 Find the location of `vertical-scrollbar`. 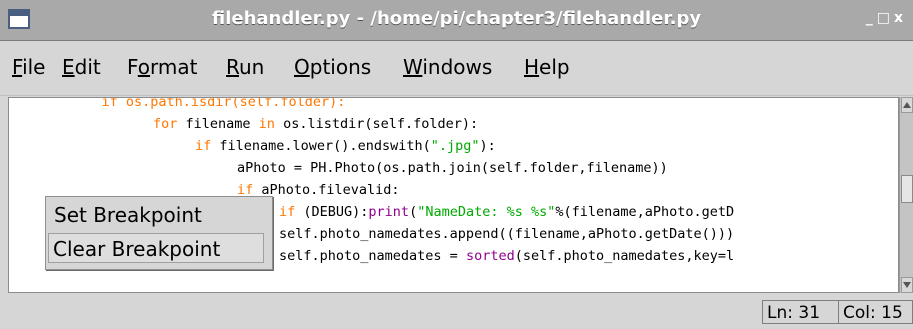

vertical-scrollbar is located at coordinates (906, 195).